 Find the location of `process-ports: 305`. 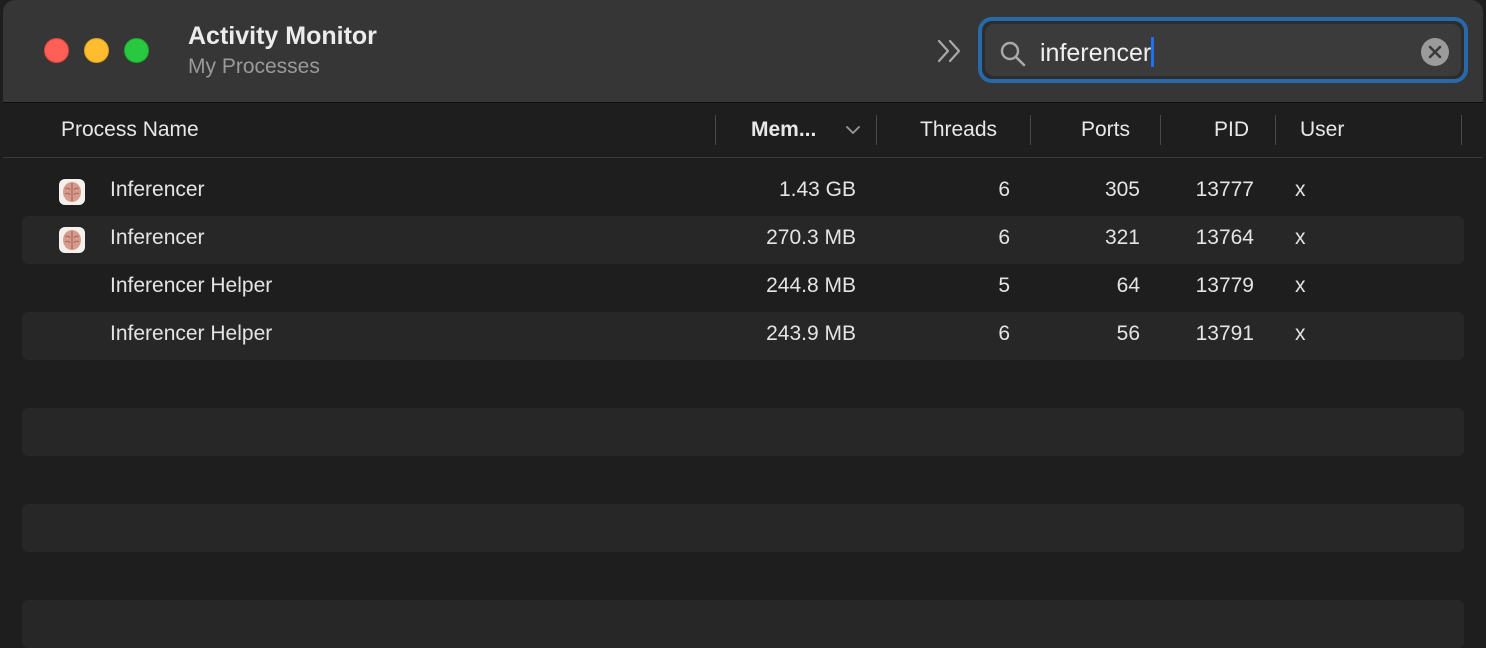

process-ports: 305 is located at coordinates (1122, 189).